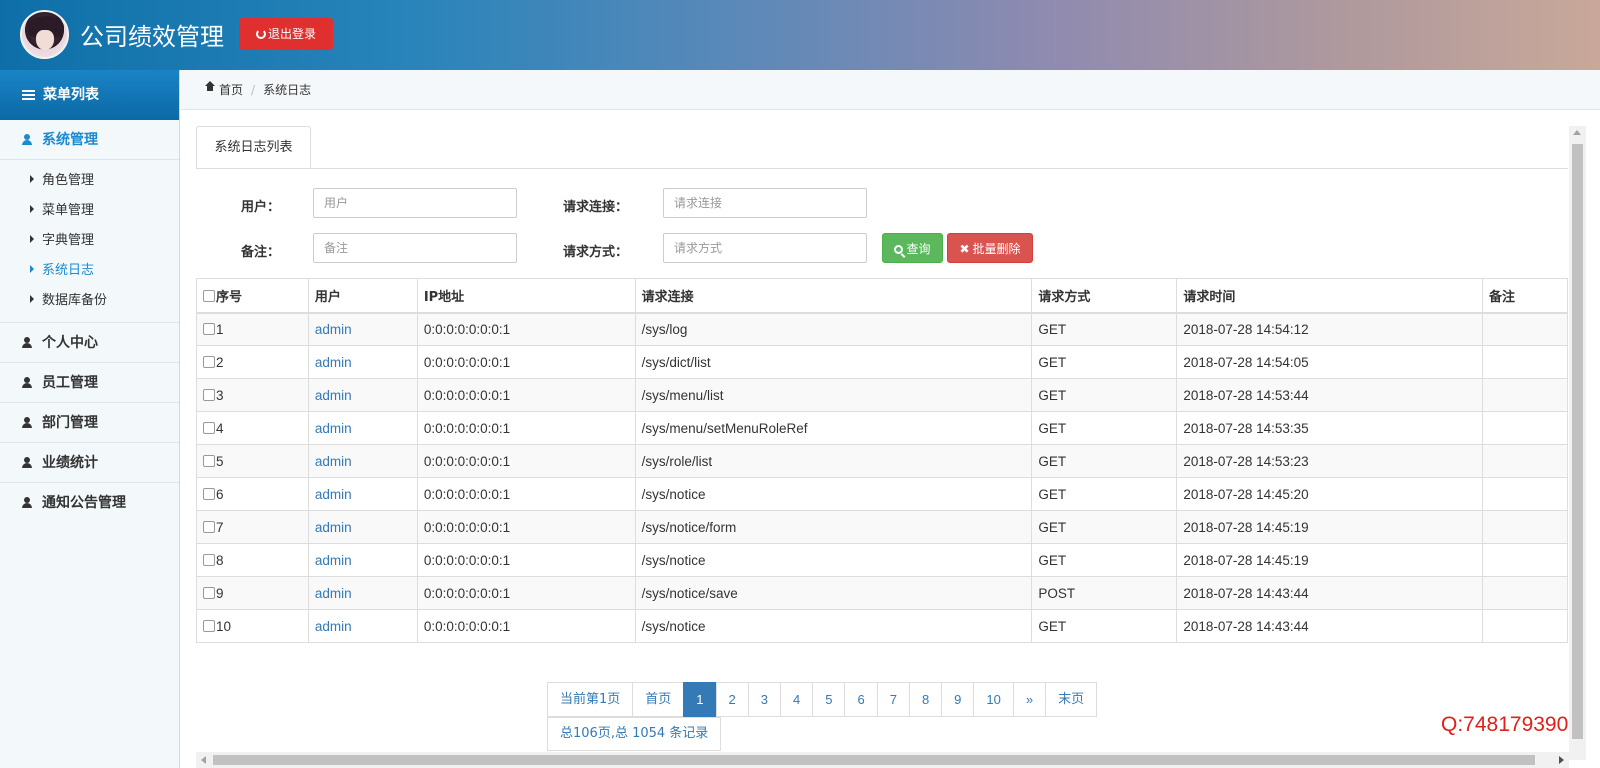 The height and width of the screenshot is (768, 1600). I want to click on sidebar-item-syslog: 系统日志, so click(89, 271).